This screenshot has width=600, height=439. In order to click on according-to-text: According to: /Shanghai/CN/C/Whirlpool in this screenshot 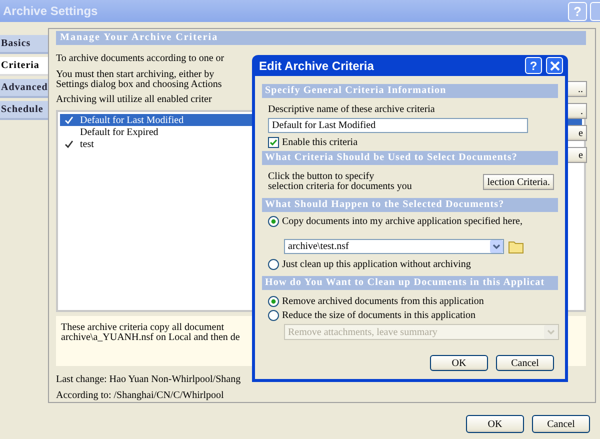, I will do `click(140, 396)`.